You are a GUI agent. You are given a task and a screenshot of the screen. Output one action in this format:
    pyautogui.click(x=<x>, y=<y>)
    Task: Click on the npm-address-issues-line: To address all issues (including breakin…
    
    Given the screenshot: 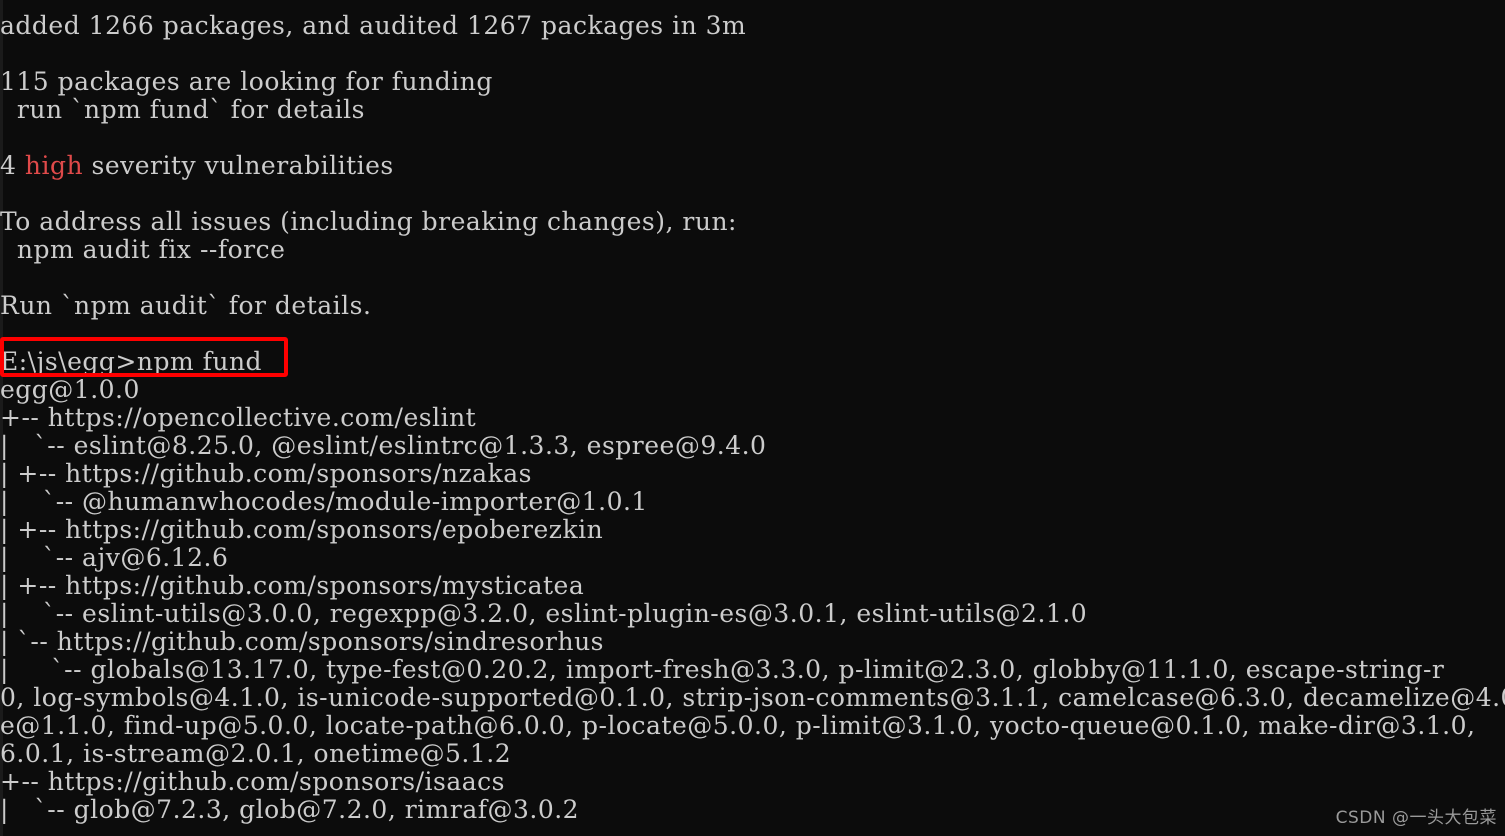 What is the action you would take?
    pyautogui.click(x=368, y=221)
    